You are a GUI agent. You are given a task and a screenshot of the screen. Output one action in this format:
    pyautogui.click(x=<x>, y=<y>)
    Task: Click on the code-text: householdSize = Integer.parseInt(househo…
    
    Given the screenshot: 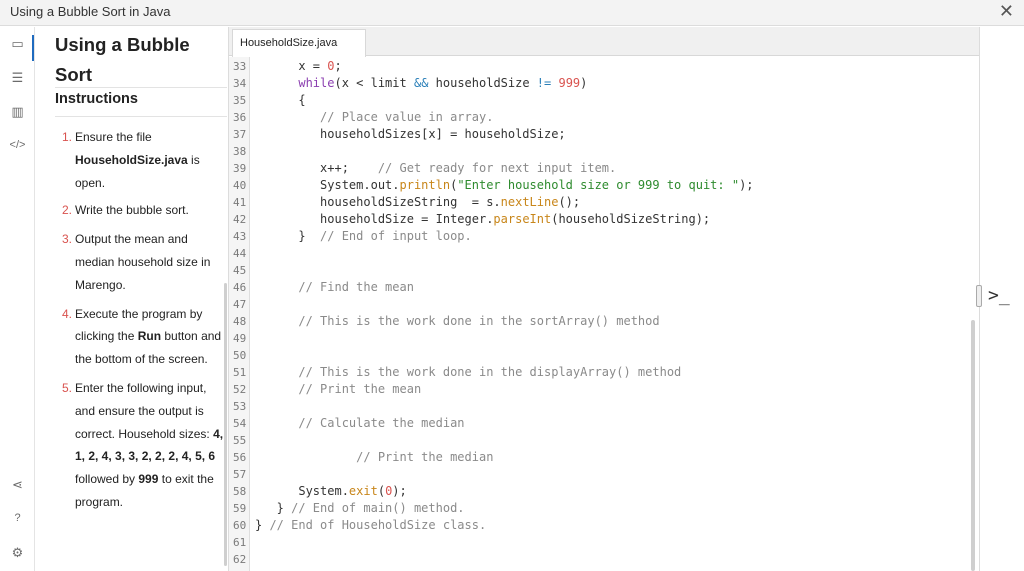 What is the action you would take?
    pyautogui.click(x=483, y=219)
    